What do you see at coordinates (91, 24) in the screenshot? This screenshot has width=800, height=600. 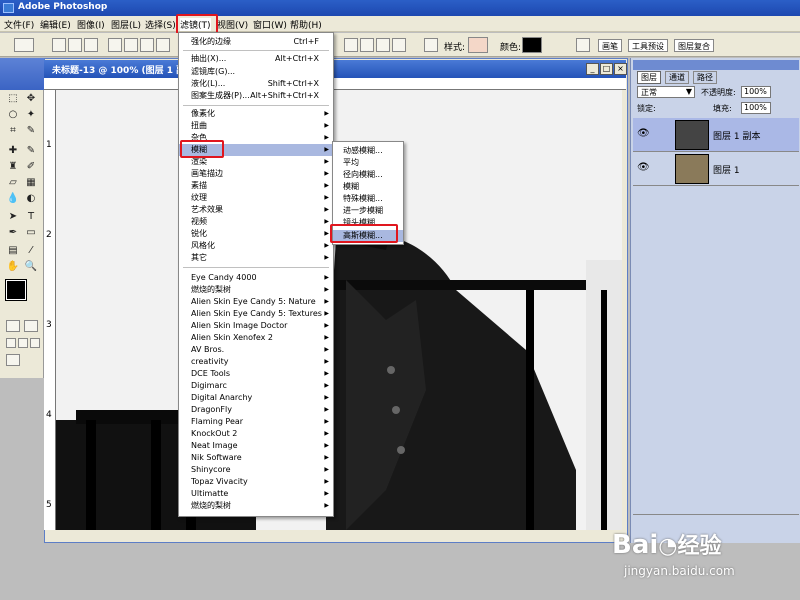 I see `menu-image: 图像(I)` at bounding box center [91, 24].